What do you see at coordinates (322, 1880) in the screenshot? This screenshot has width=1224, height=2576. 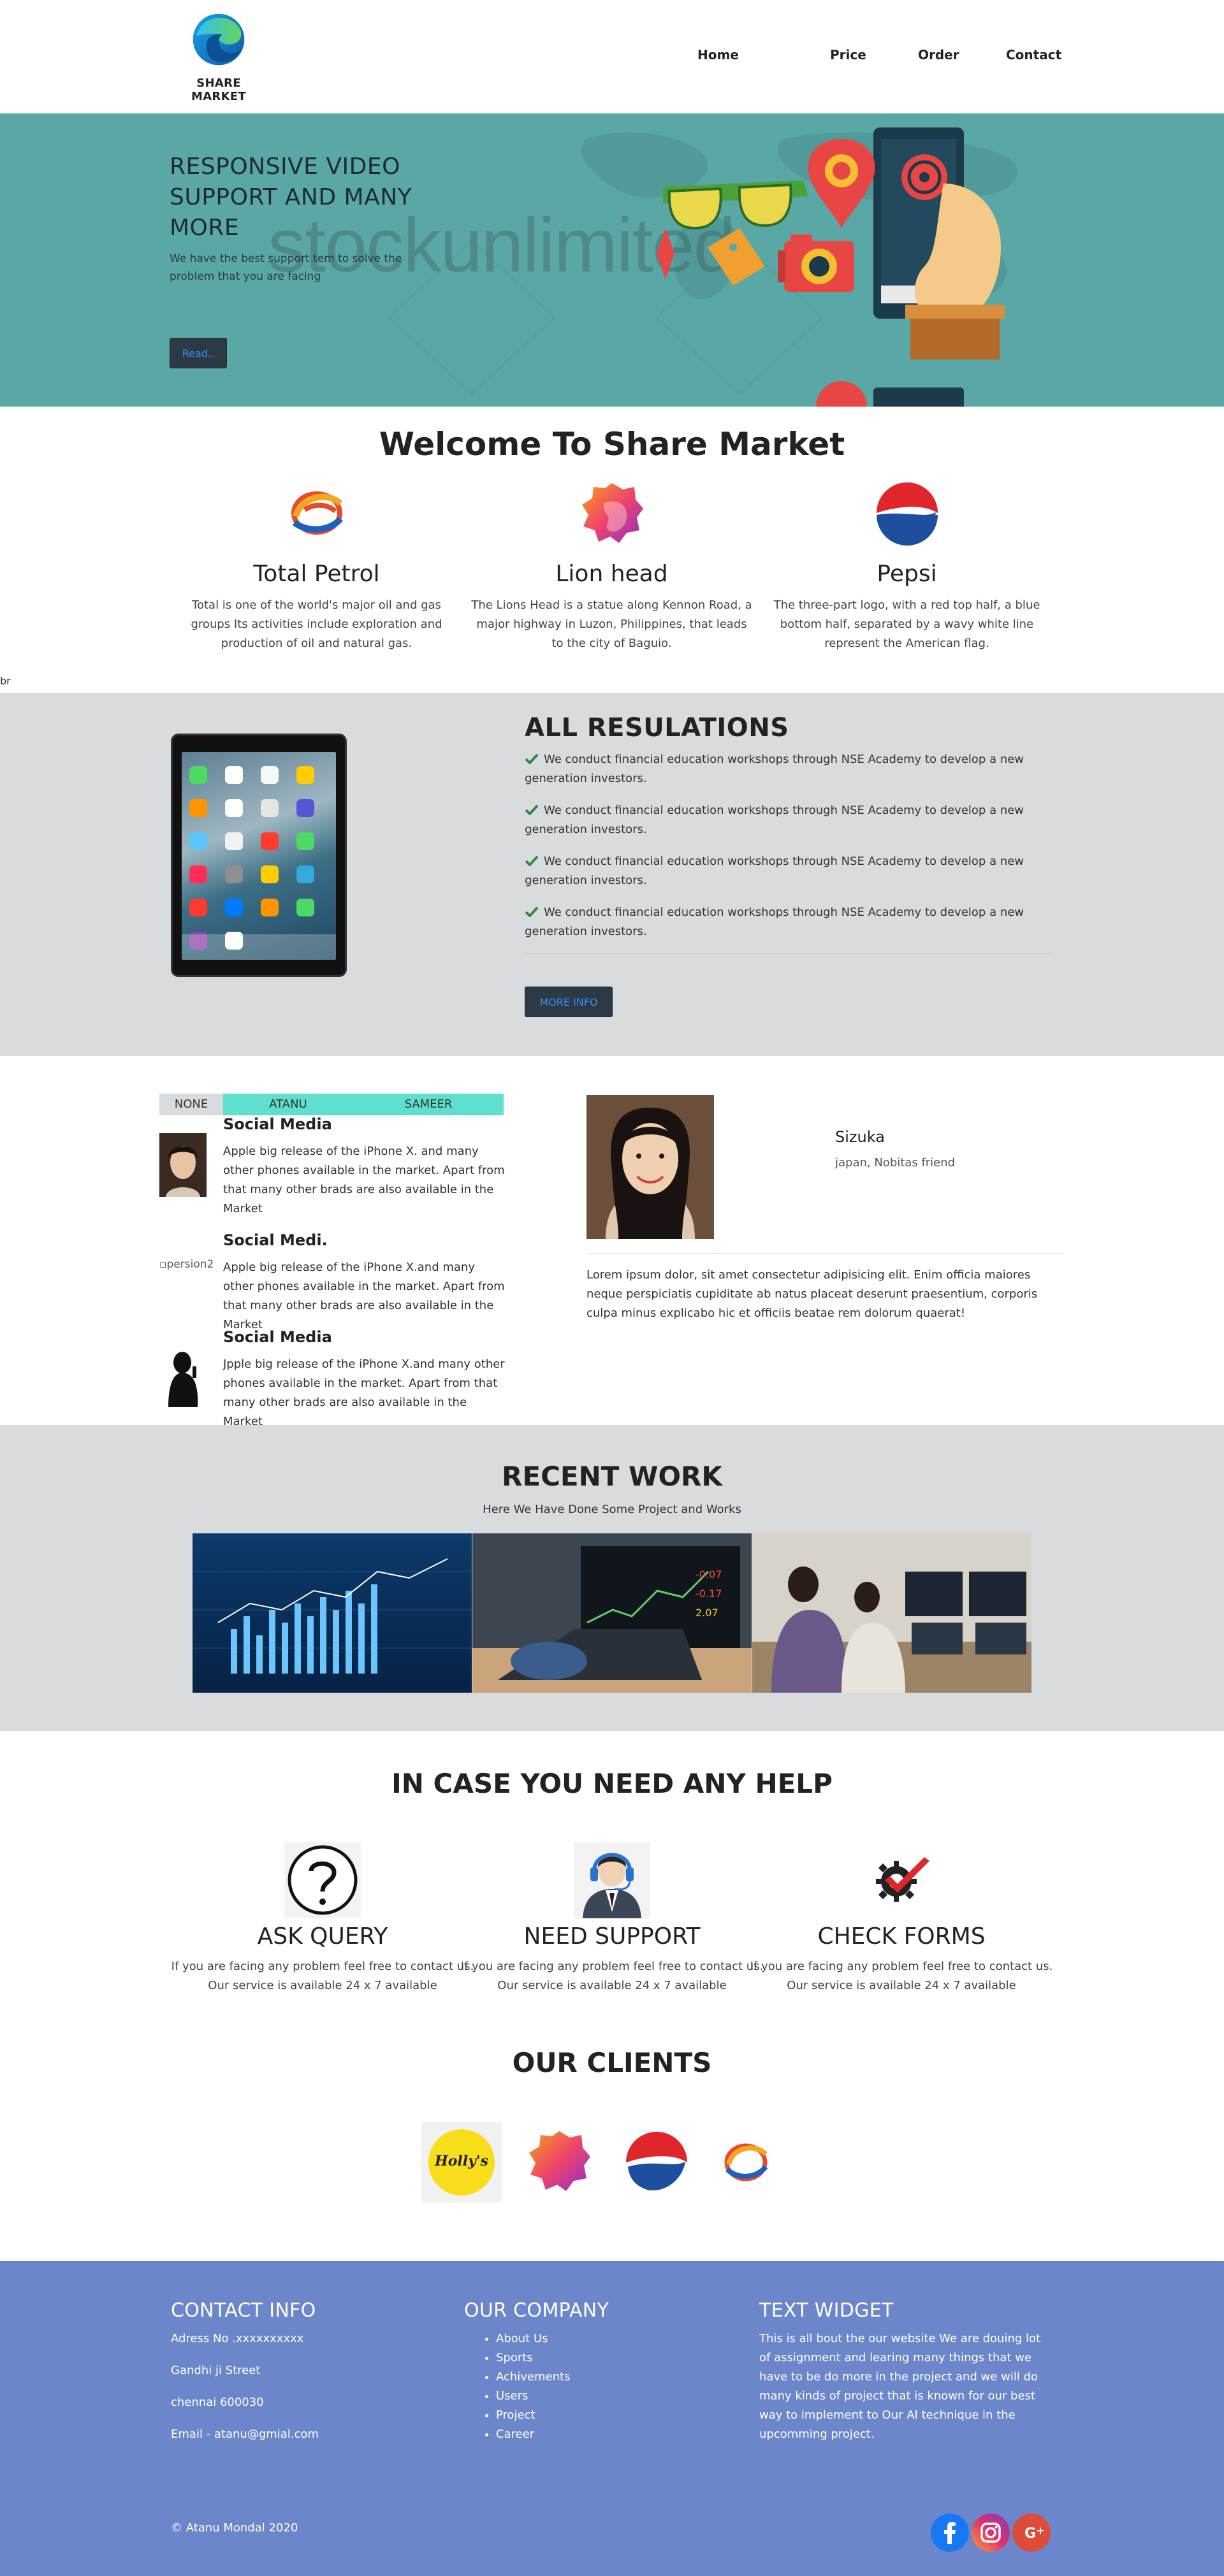 I see `question-icon` at bounding box center [322, 1880].